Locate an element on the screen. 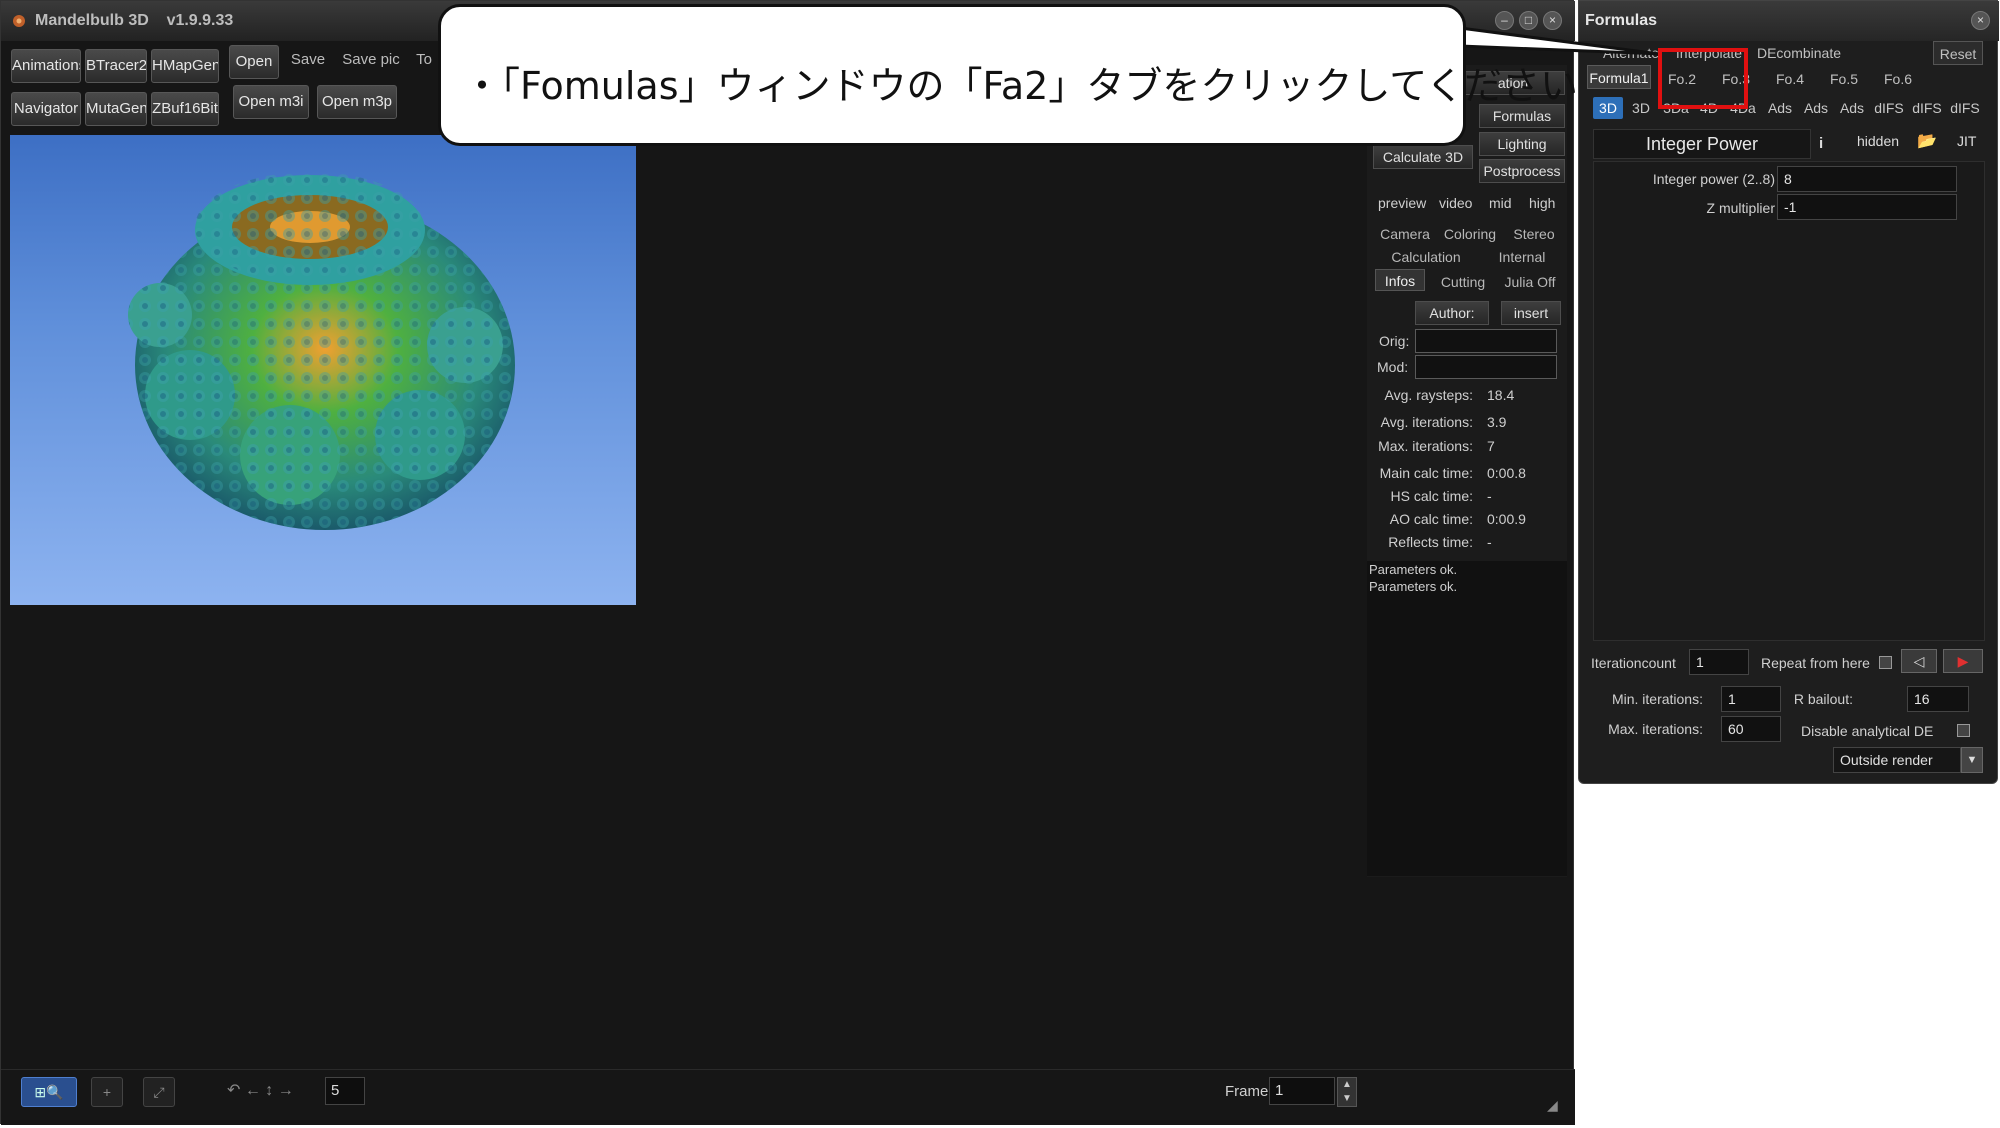 This screenshot has width=2000, height=1128. repeat-checkbox is located at coordinates (1885, 662).